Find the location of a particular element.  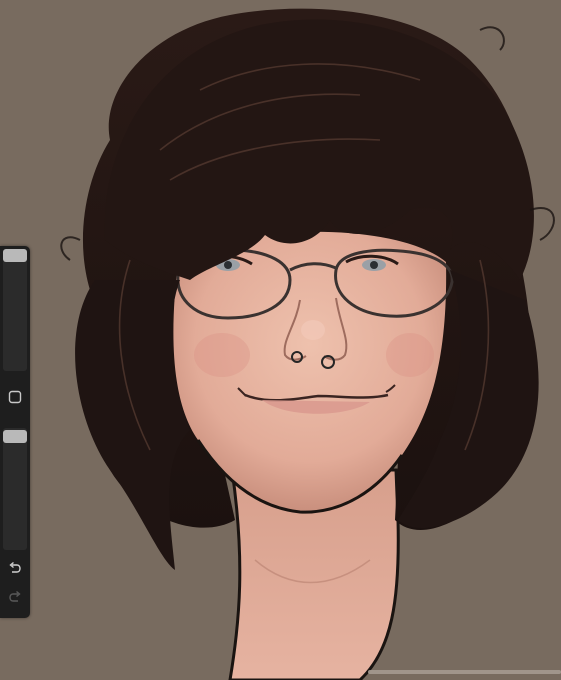

undo-button is located at coordinates (15, 568).